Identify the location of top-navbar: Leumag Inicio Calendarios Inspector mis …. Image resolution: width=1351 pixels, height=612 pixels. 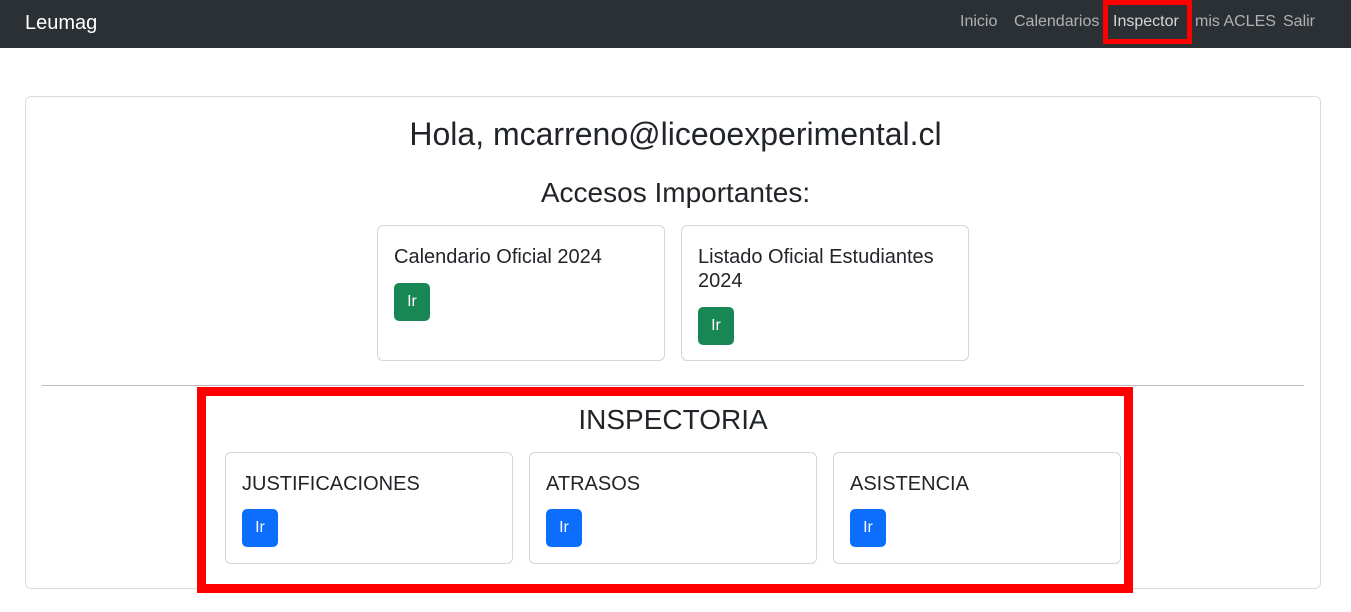
(675, 24).